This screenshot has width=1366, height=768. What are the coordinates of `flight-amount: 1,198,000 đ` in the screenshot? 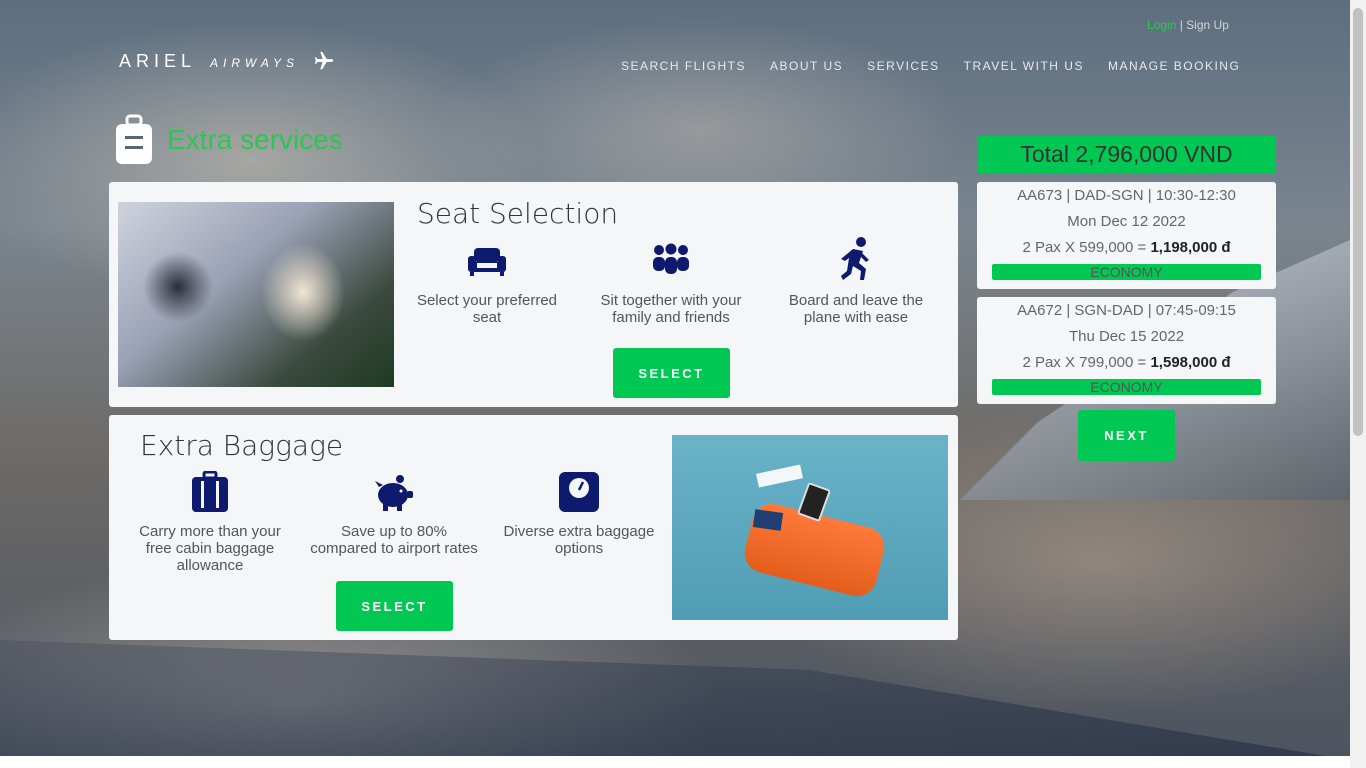 It's located at (1190, 247).